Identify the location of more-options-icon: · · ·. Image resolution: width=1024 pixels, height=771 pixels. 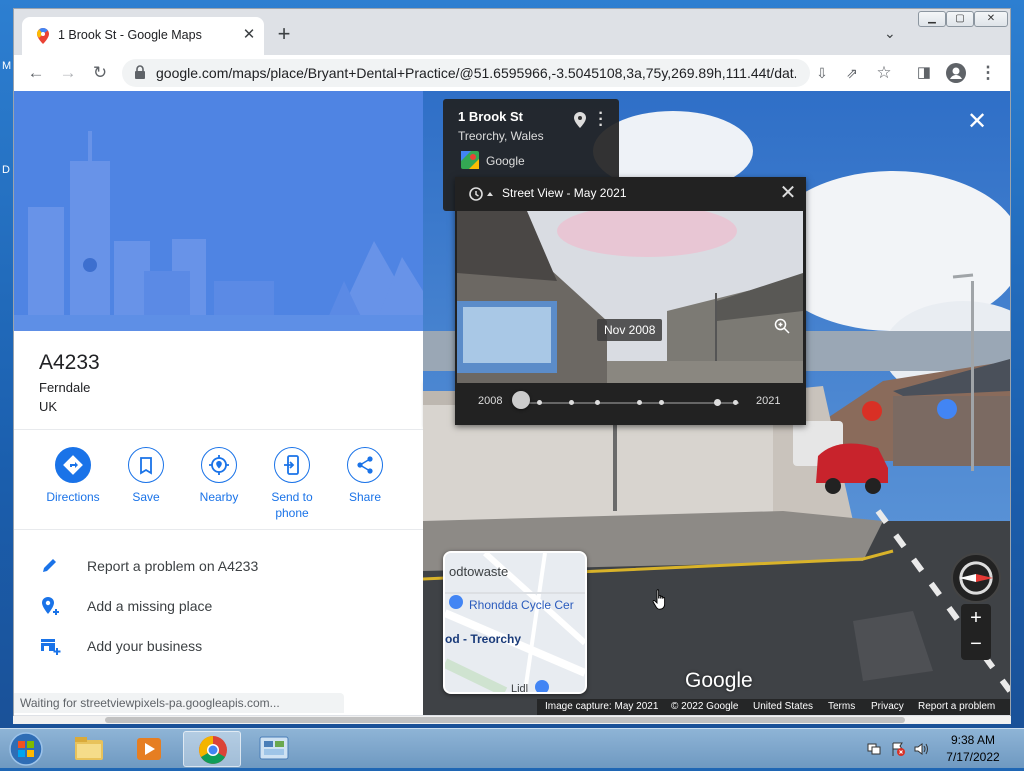
(601, 120).